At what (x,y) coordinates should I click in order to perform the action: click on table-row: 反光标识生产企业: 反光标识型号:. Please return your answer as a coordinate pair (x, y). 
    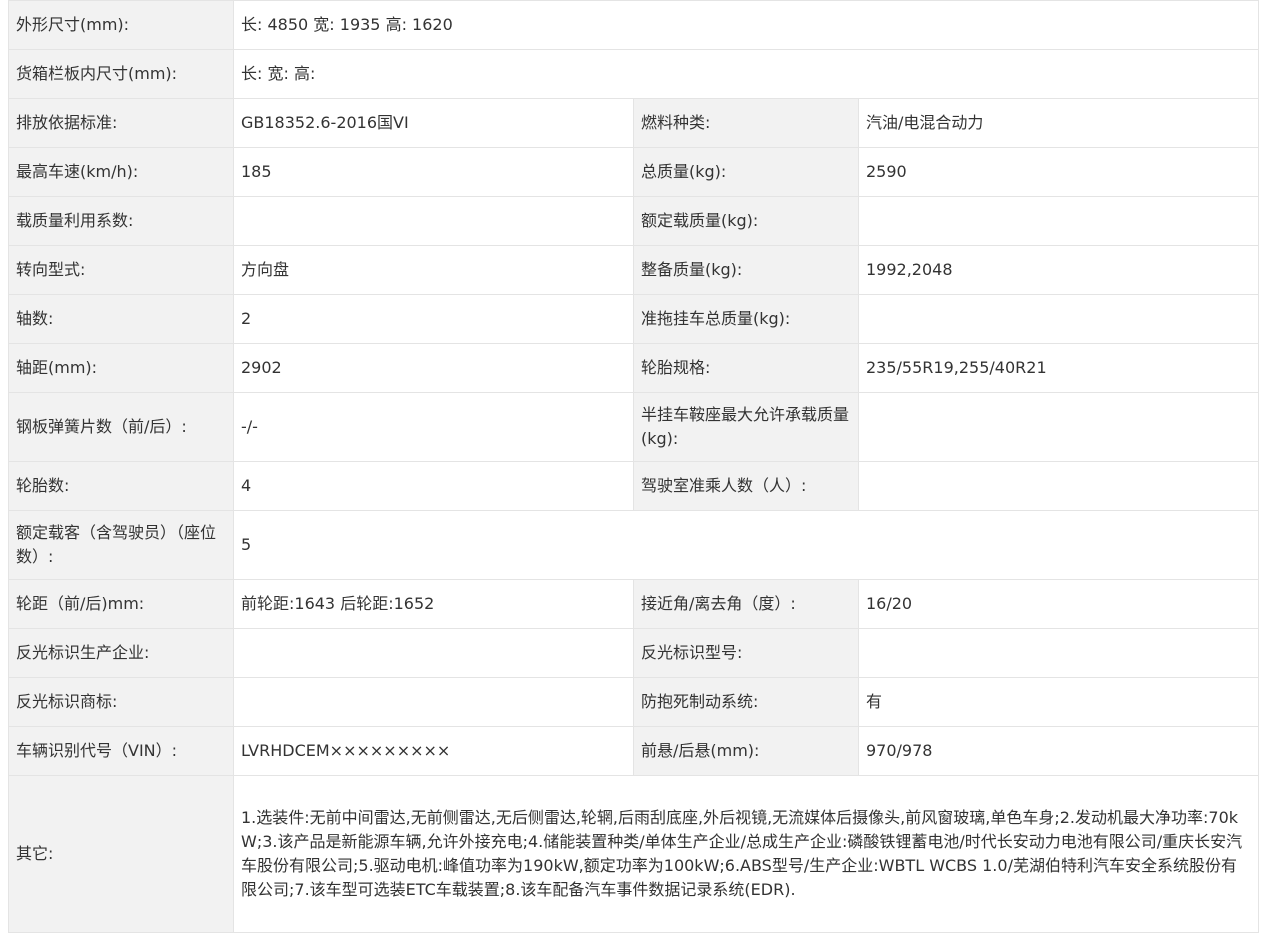
    Looking at the image, I should click on (634, 653).